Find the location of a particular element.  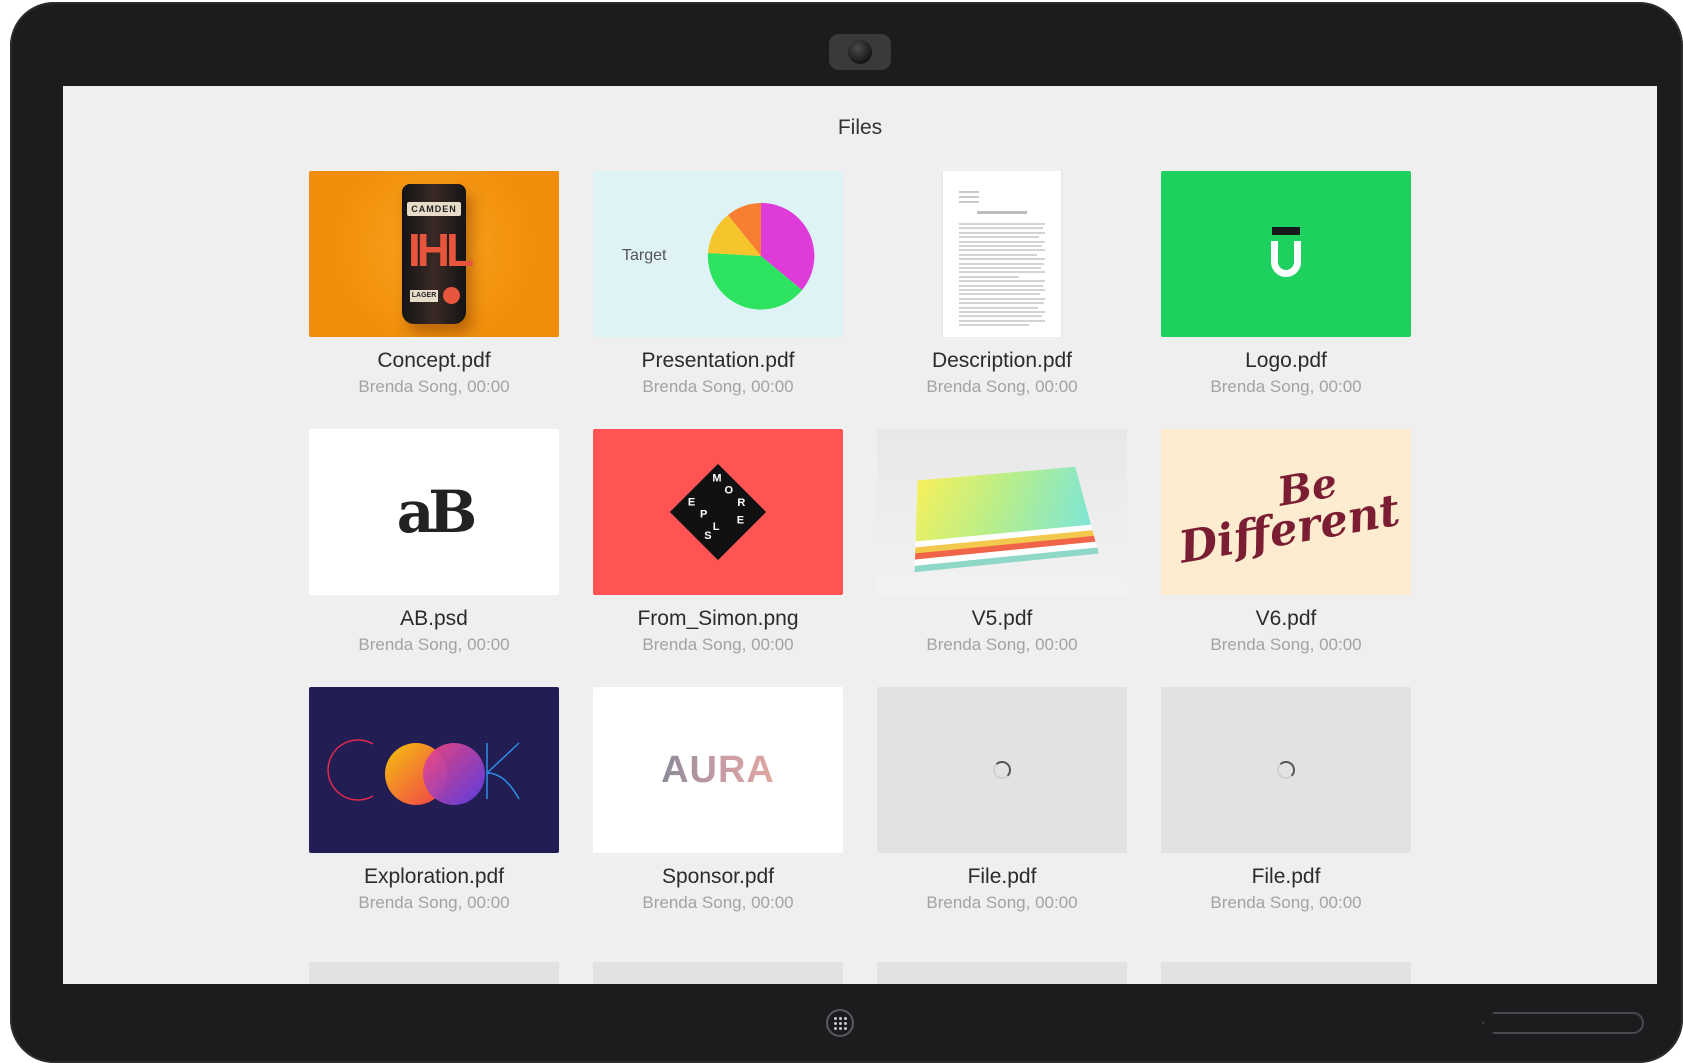

file-tile-ab: aB AB.psd Brenda Song, 00:00 is located at coordinates (434, 542).